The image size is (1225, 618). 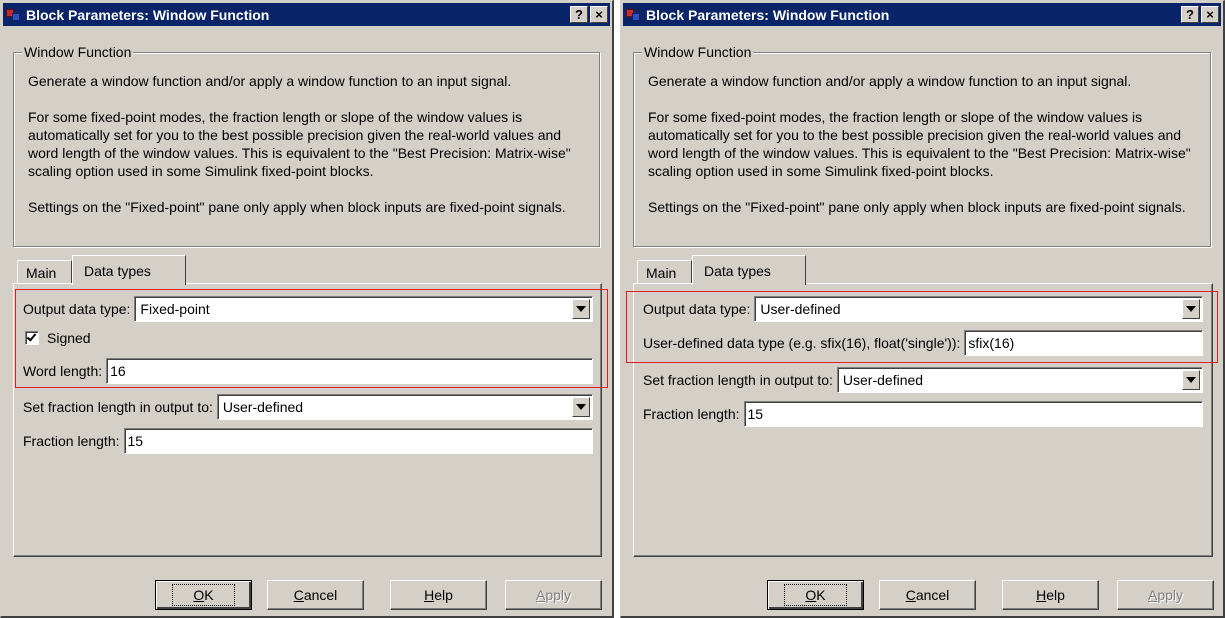 I want to click on output-data-type-row: Output data type: Fixed-point, so click(x=308, y=309).